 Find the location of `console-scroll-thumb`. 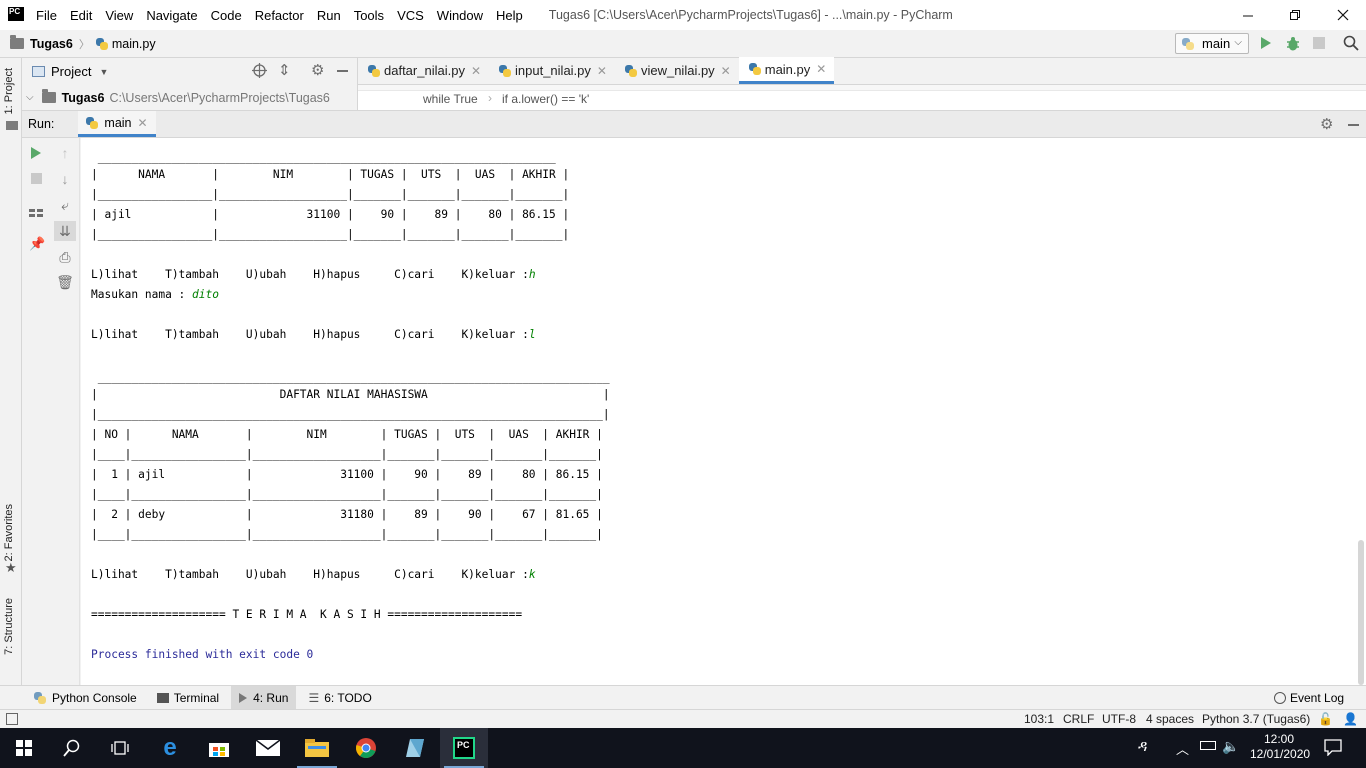

console-scroll-thumb is located at coordinates (1361, 612).